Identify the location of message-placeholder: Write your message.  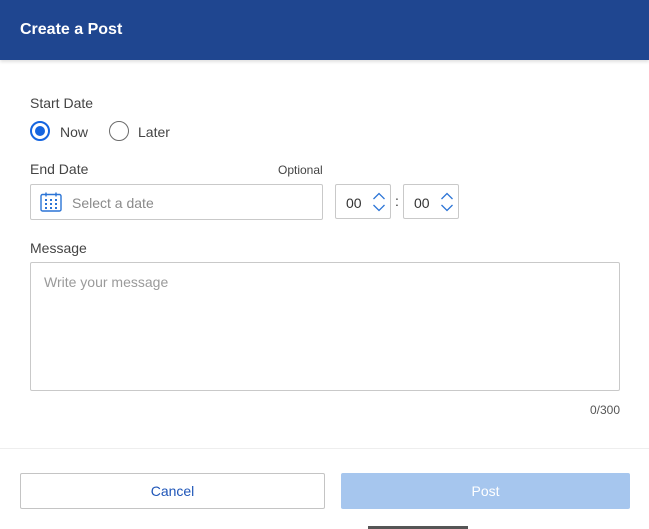
(106, 282).